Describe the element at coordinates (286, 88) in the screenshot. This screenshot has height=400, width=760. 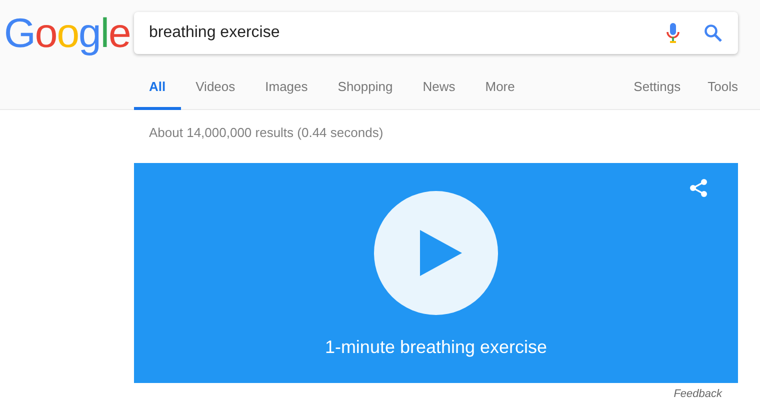
I see `search-tab: Images` at that location.